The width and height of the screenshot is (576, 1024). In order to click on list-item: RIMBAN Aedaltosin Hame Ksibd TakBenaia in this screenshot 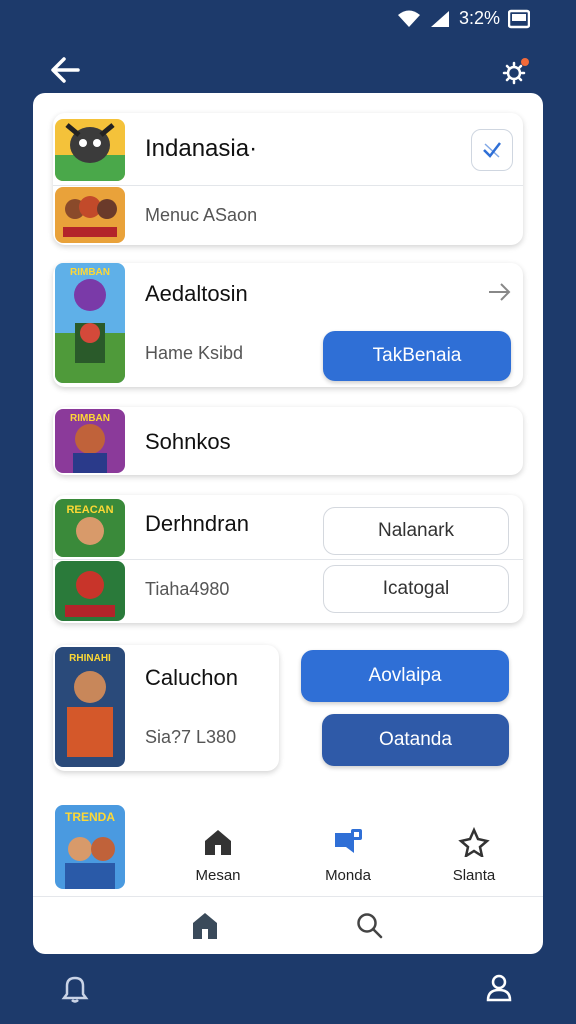, I will do `click(288, 325)`.